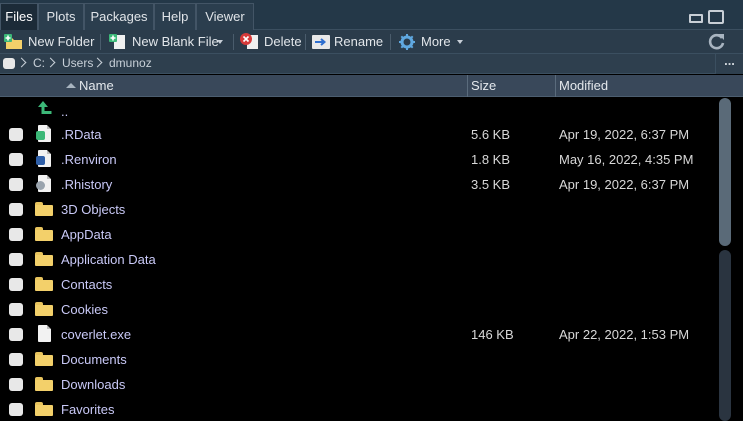 The image size is (743, 421). Describe the element at coordinates (19, 16) in the screenshot. I see `tab-files: Files` at that location.